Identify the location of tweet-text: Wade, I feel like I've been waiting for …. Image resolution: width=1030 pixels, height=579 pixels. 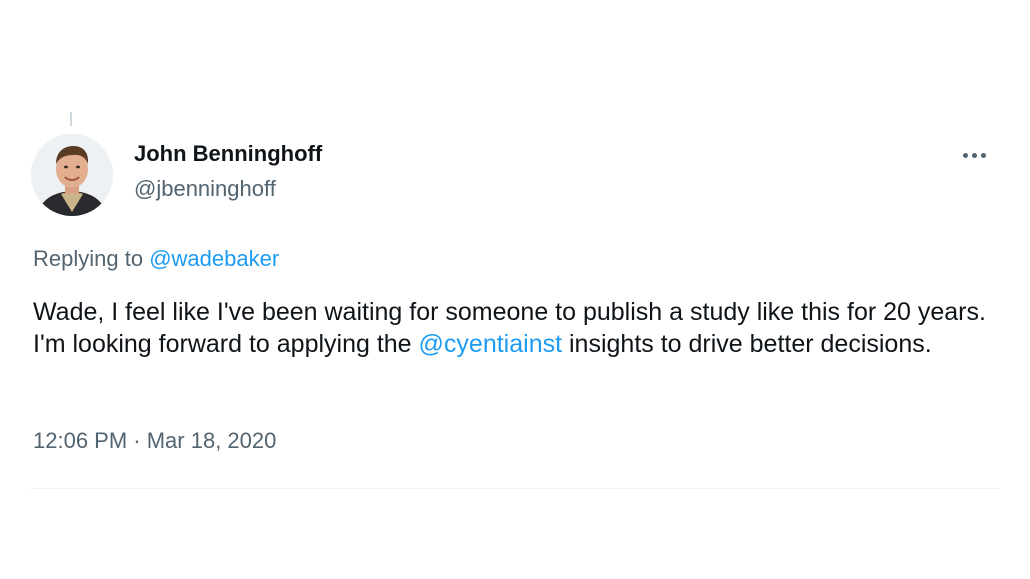
(518, 328).